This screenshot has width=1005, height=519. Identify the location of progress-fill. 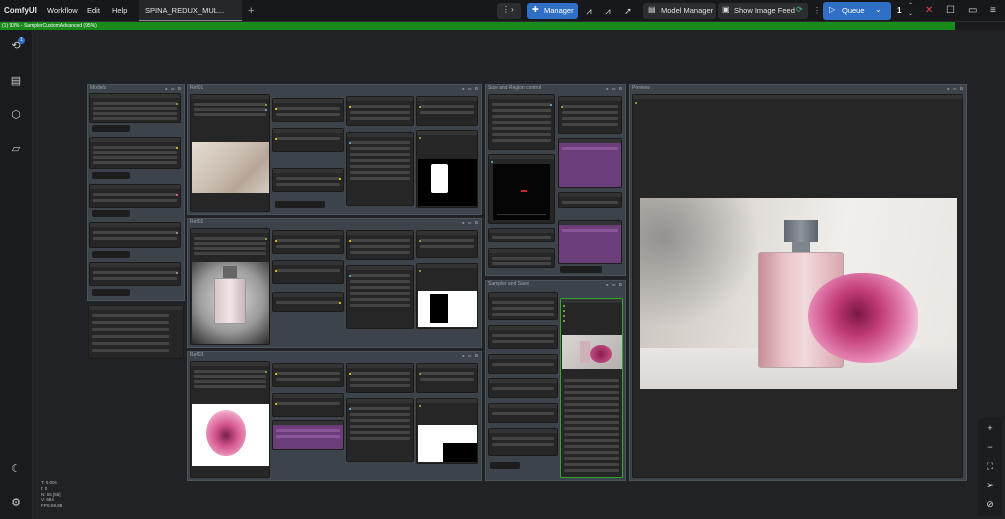
(477, 26).